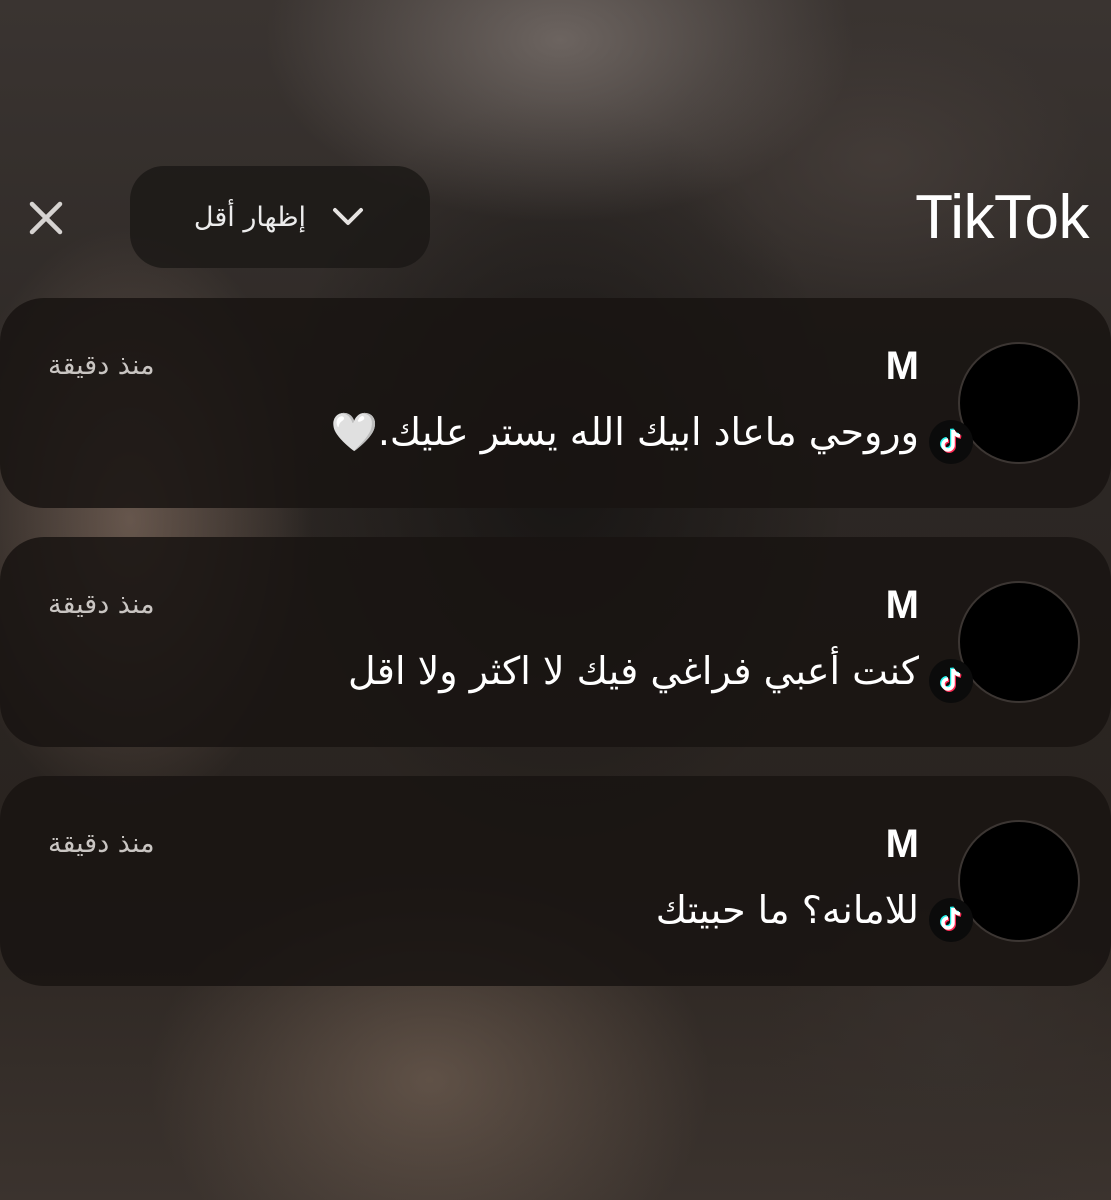  What do you see at coordinates (250, 217) in the screenshot?
I see `show-less-label: إظهار أقل` at bounding box center [250, 217].